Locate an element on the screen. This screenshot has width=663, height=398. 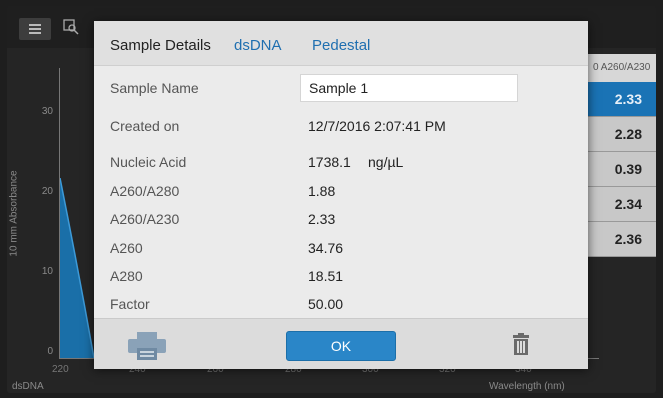
trash-icon is located at coordinates (521, 346).